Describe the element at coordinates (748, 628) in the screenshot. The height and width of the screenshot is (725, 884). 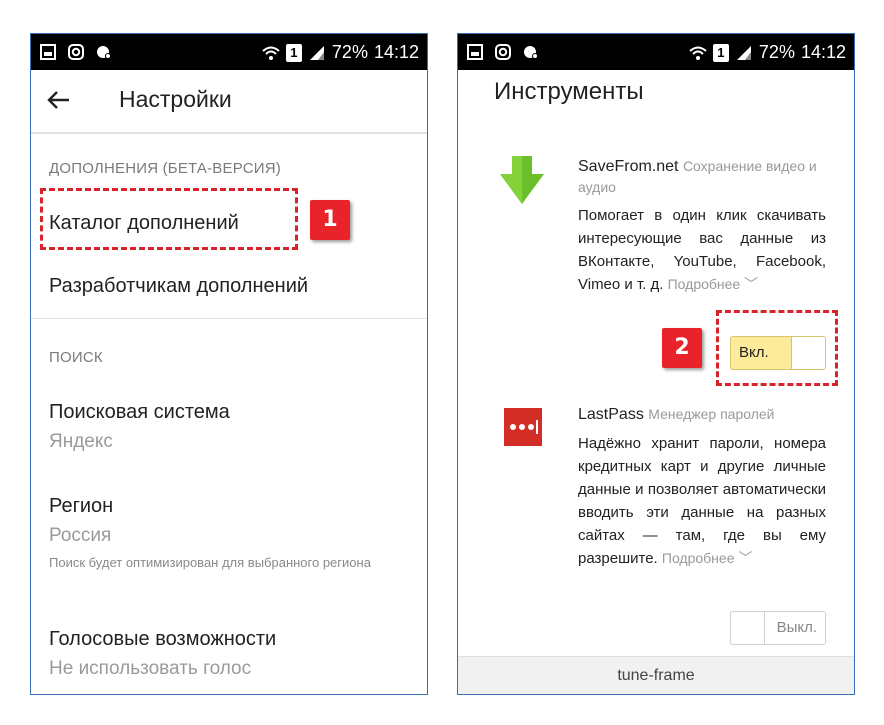
I see `toggle-knob` at that location.